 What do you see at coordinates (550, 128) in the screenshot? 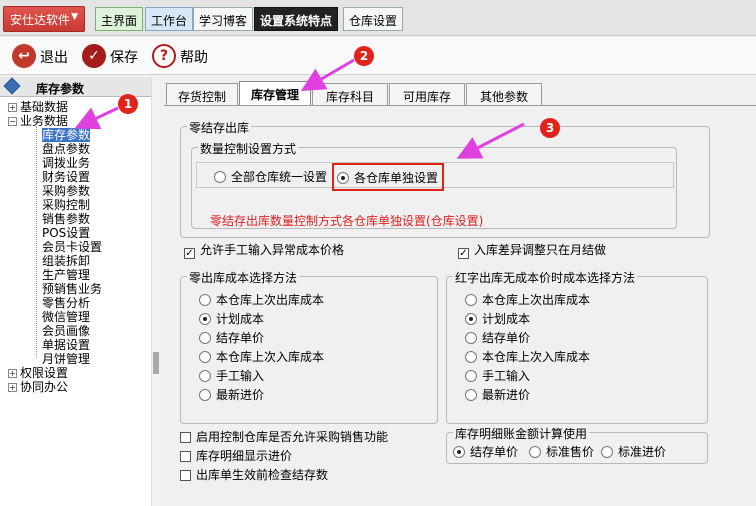
I see `annotation-badge-3: 3` at bounding box center [550, 128].